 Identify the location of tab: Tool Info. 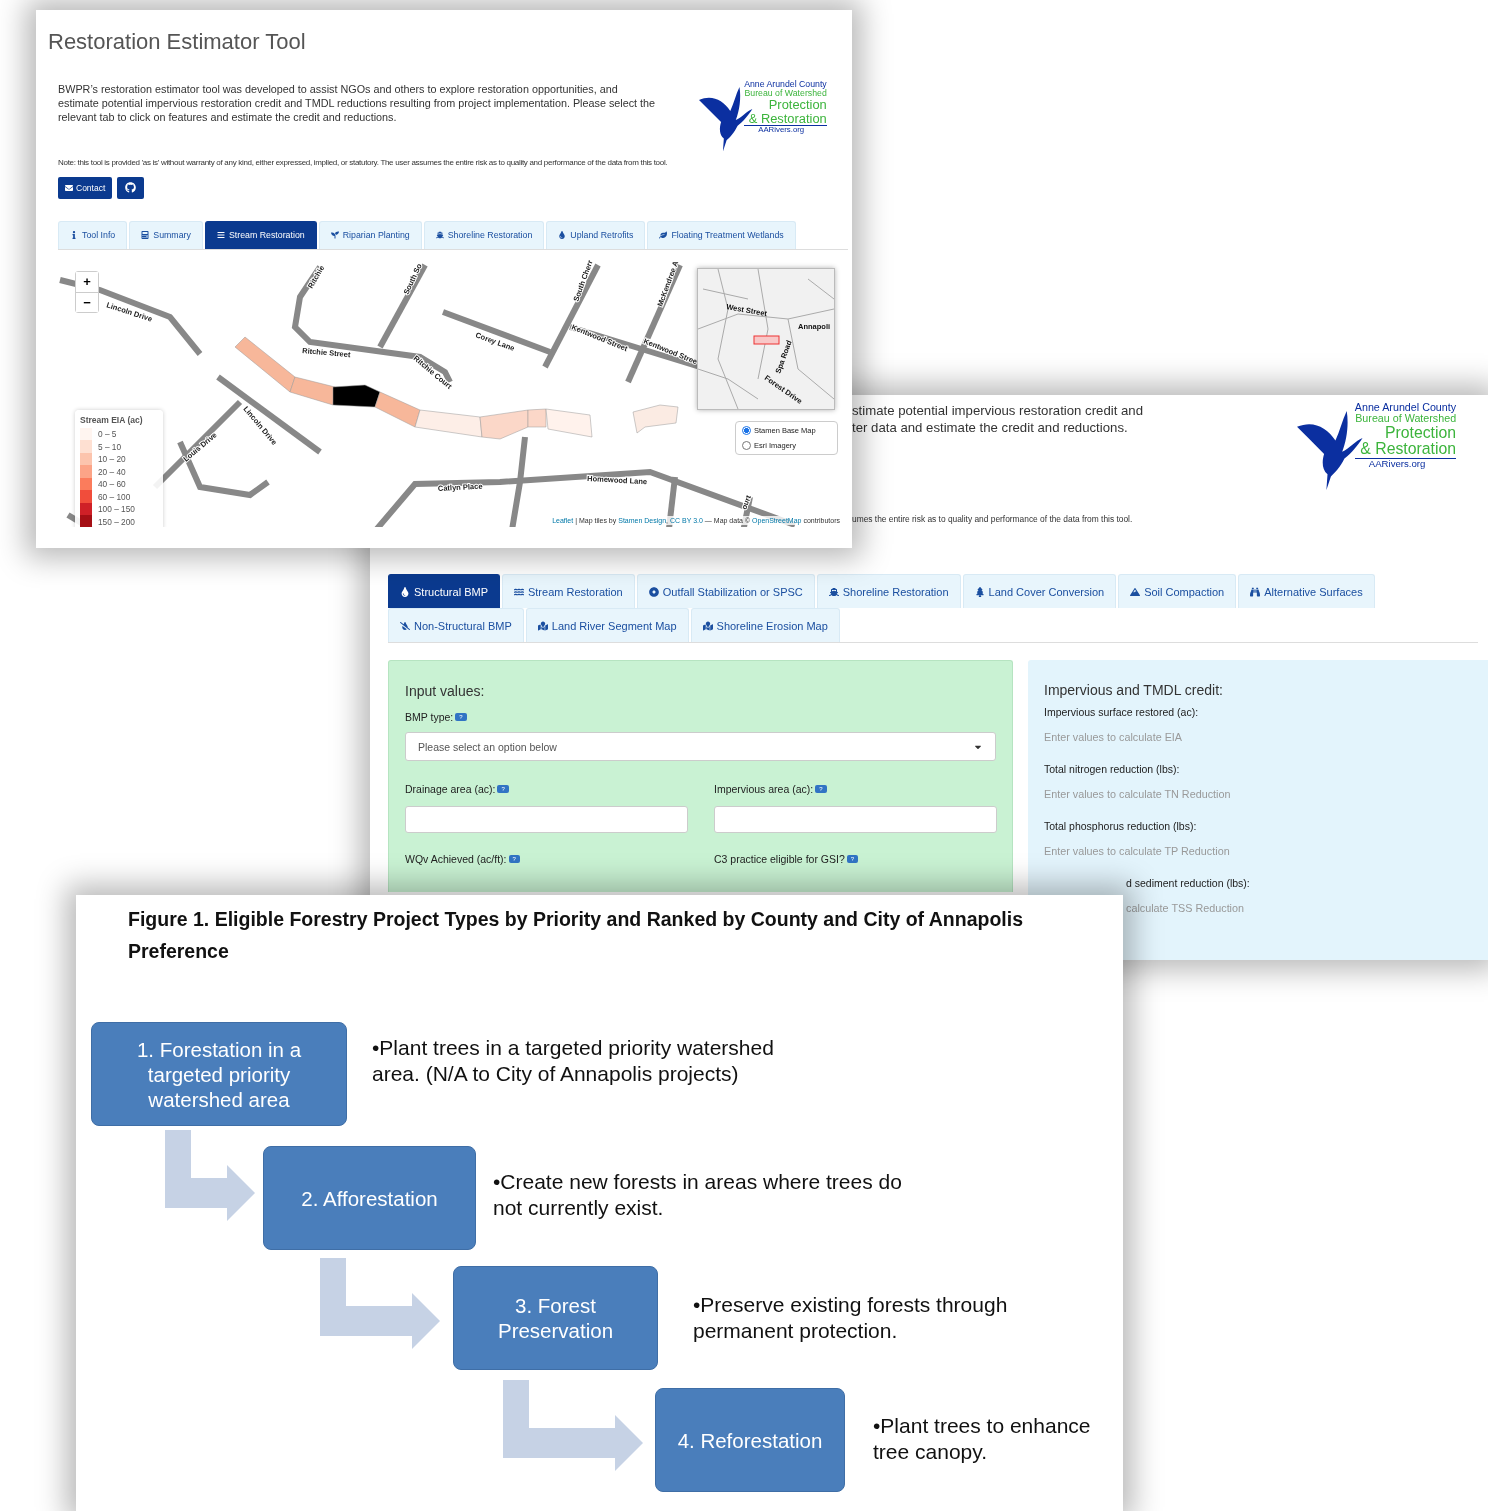
(93, 234).